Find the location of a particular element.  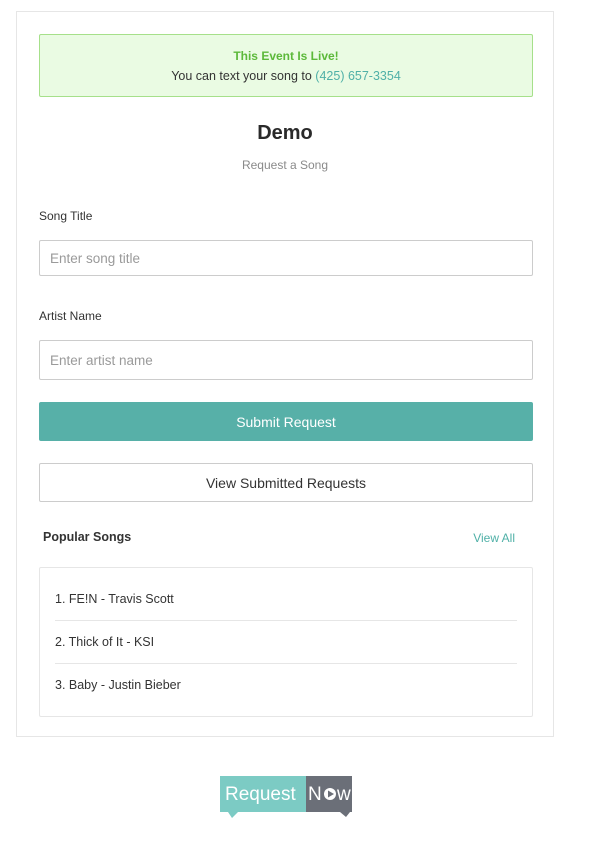

song-title-input is located at coordinates (286, 258).